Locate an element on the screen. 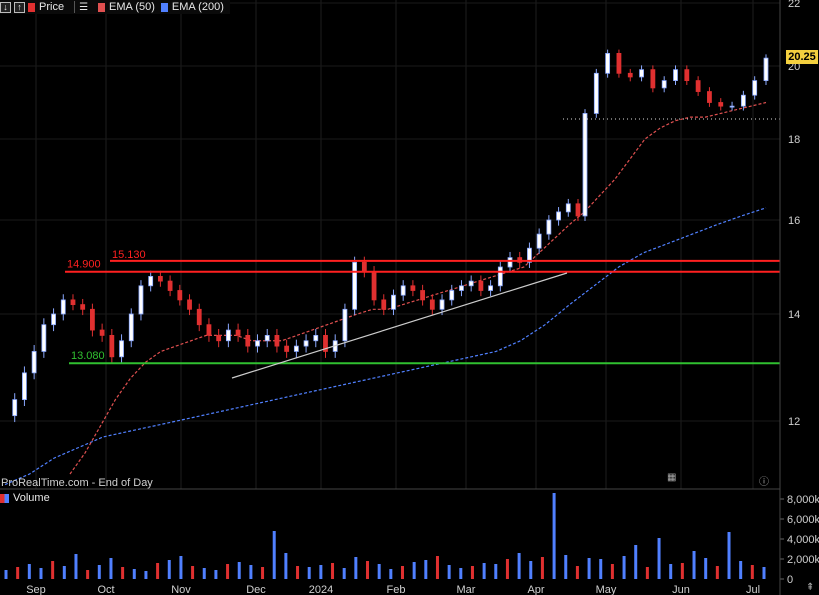 This screenshot has width=819, height=595. time-tick-label: Jun is located at coordinates (681, 589).